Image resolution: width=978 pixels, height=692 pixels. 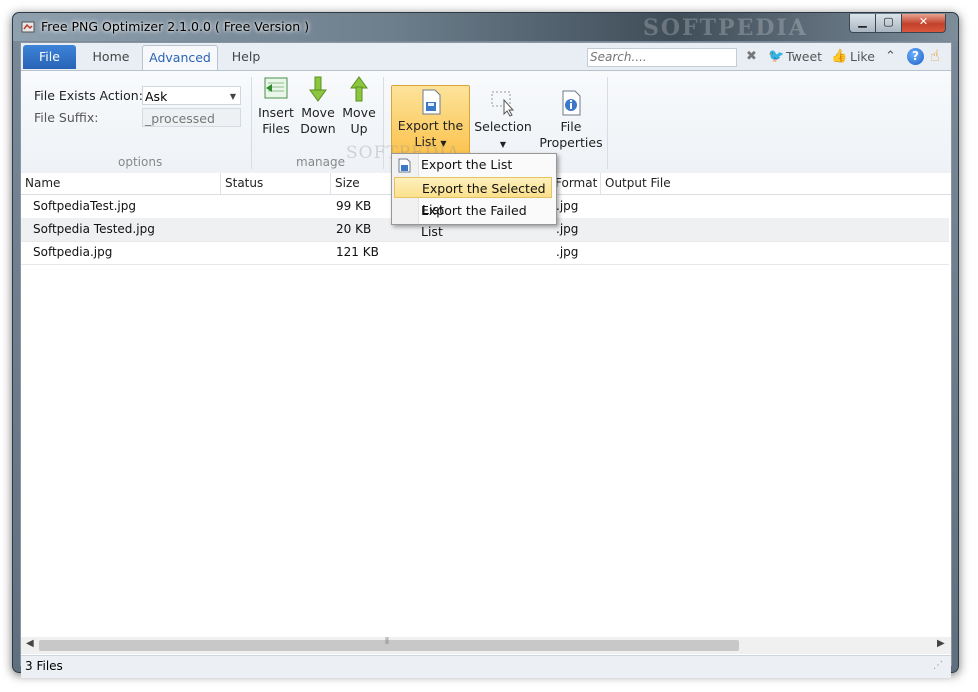 I want to click on collapse-ribbon-icon: ⌃, so click(x=890, y=56).